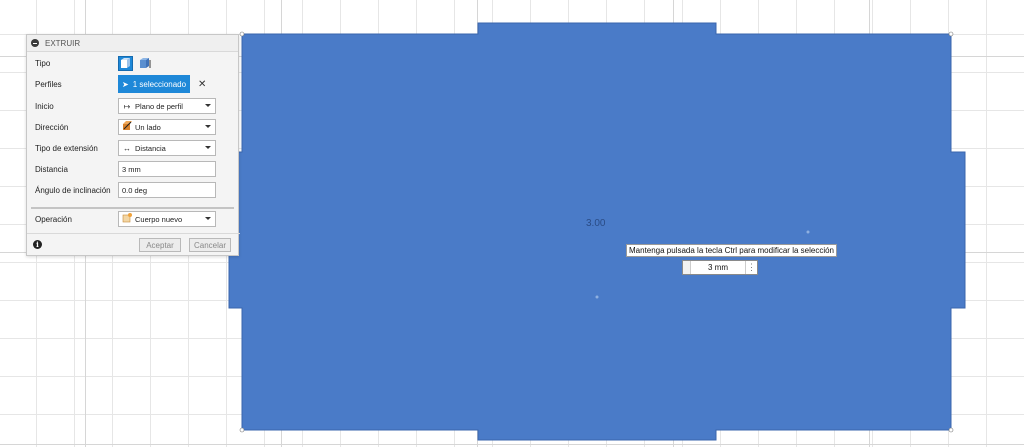  Describe the element at coordinates (63, 43) in the screenshot. I see `dialog-title: EXTRUIR` at that location.